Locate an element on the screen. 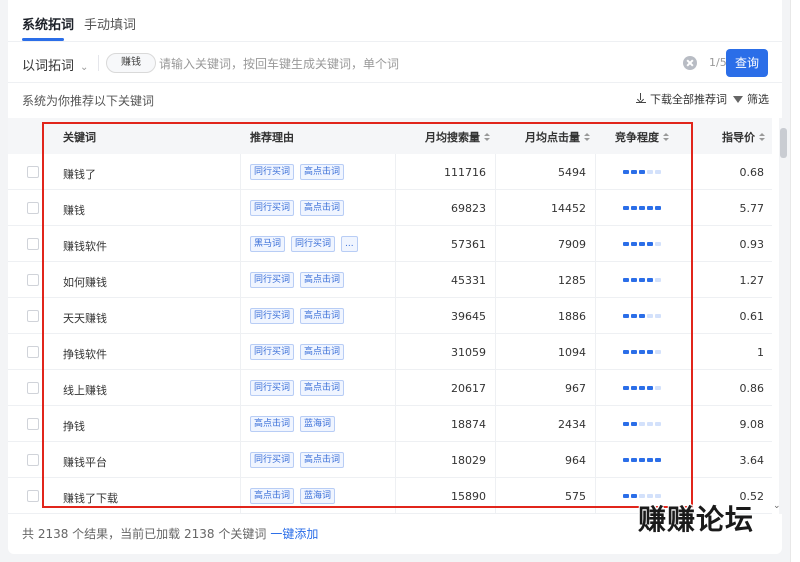 Image resolution: width=800 pixels, height=562 pixels. download-all-button: 下载全部推荐词 is located at coordinates (681, 99).